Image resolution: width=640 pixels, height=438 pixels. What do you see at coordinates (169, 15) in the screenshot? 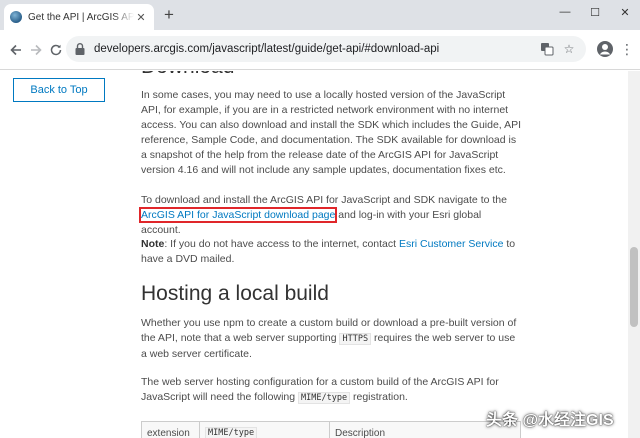
I see `new-tab-button: +` at bounding box center [169, 15].